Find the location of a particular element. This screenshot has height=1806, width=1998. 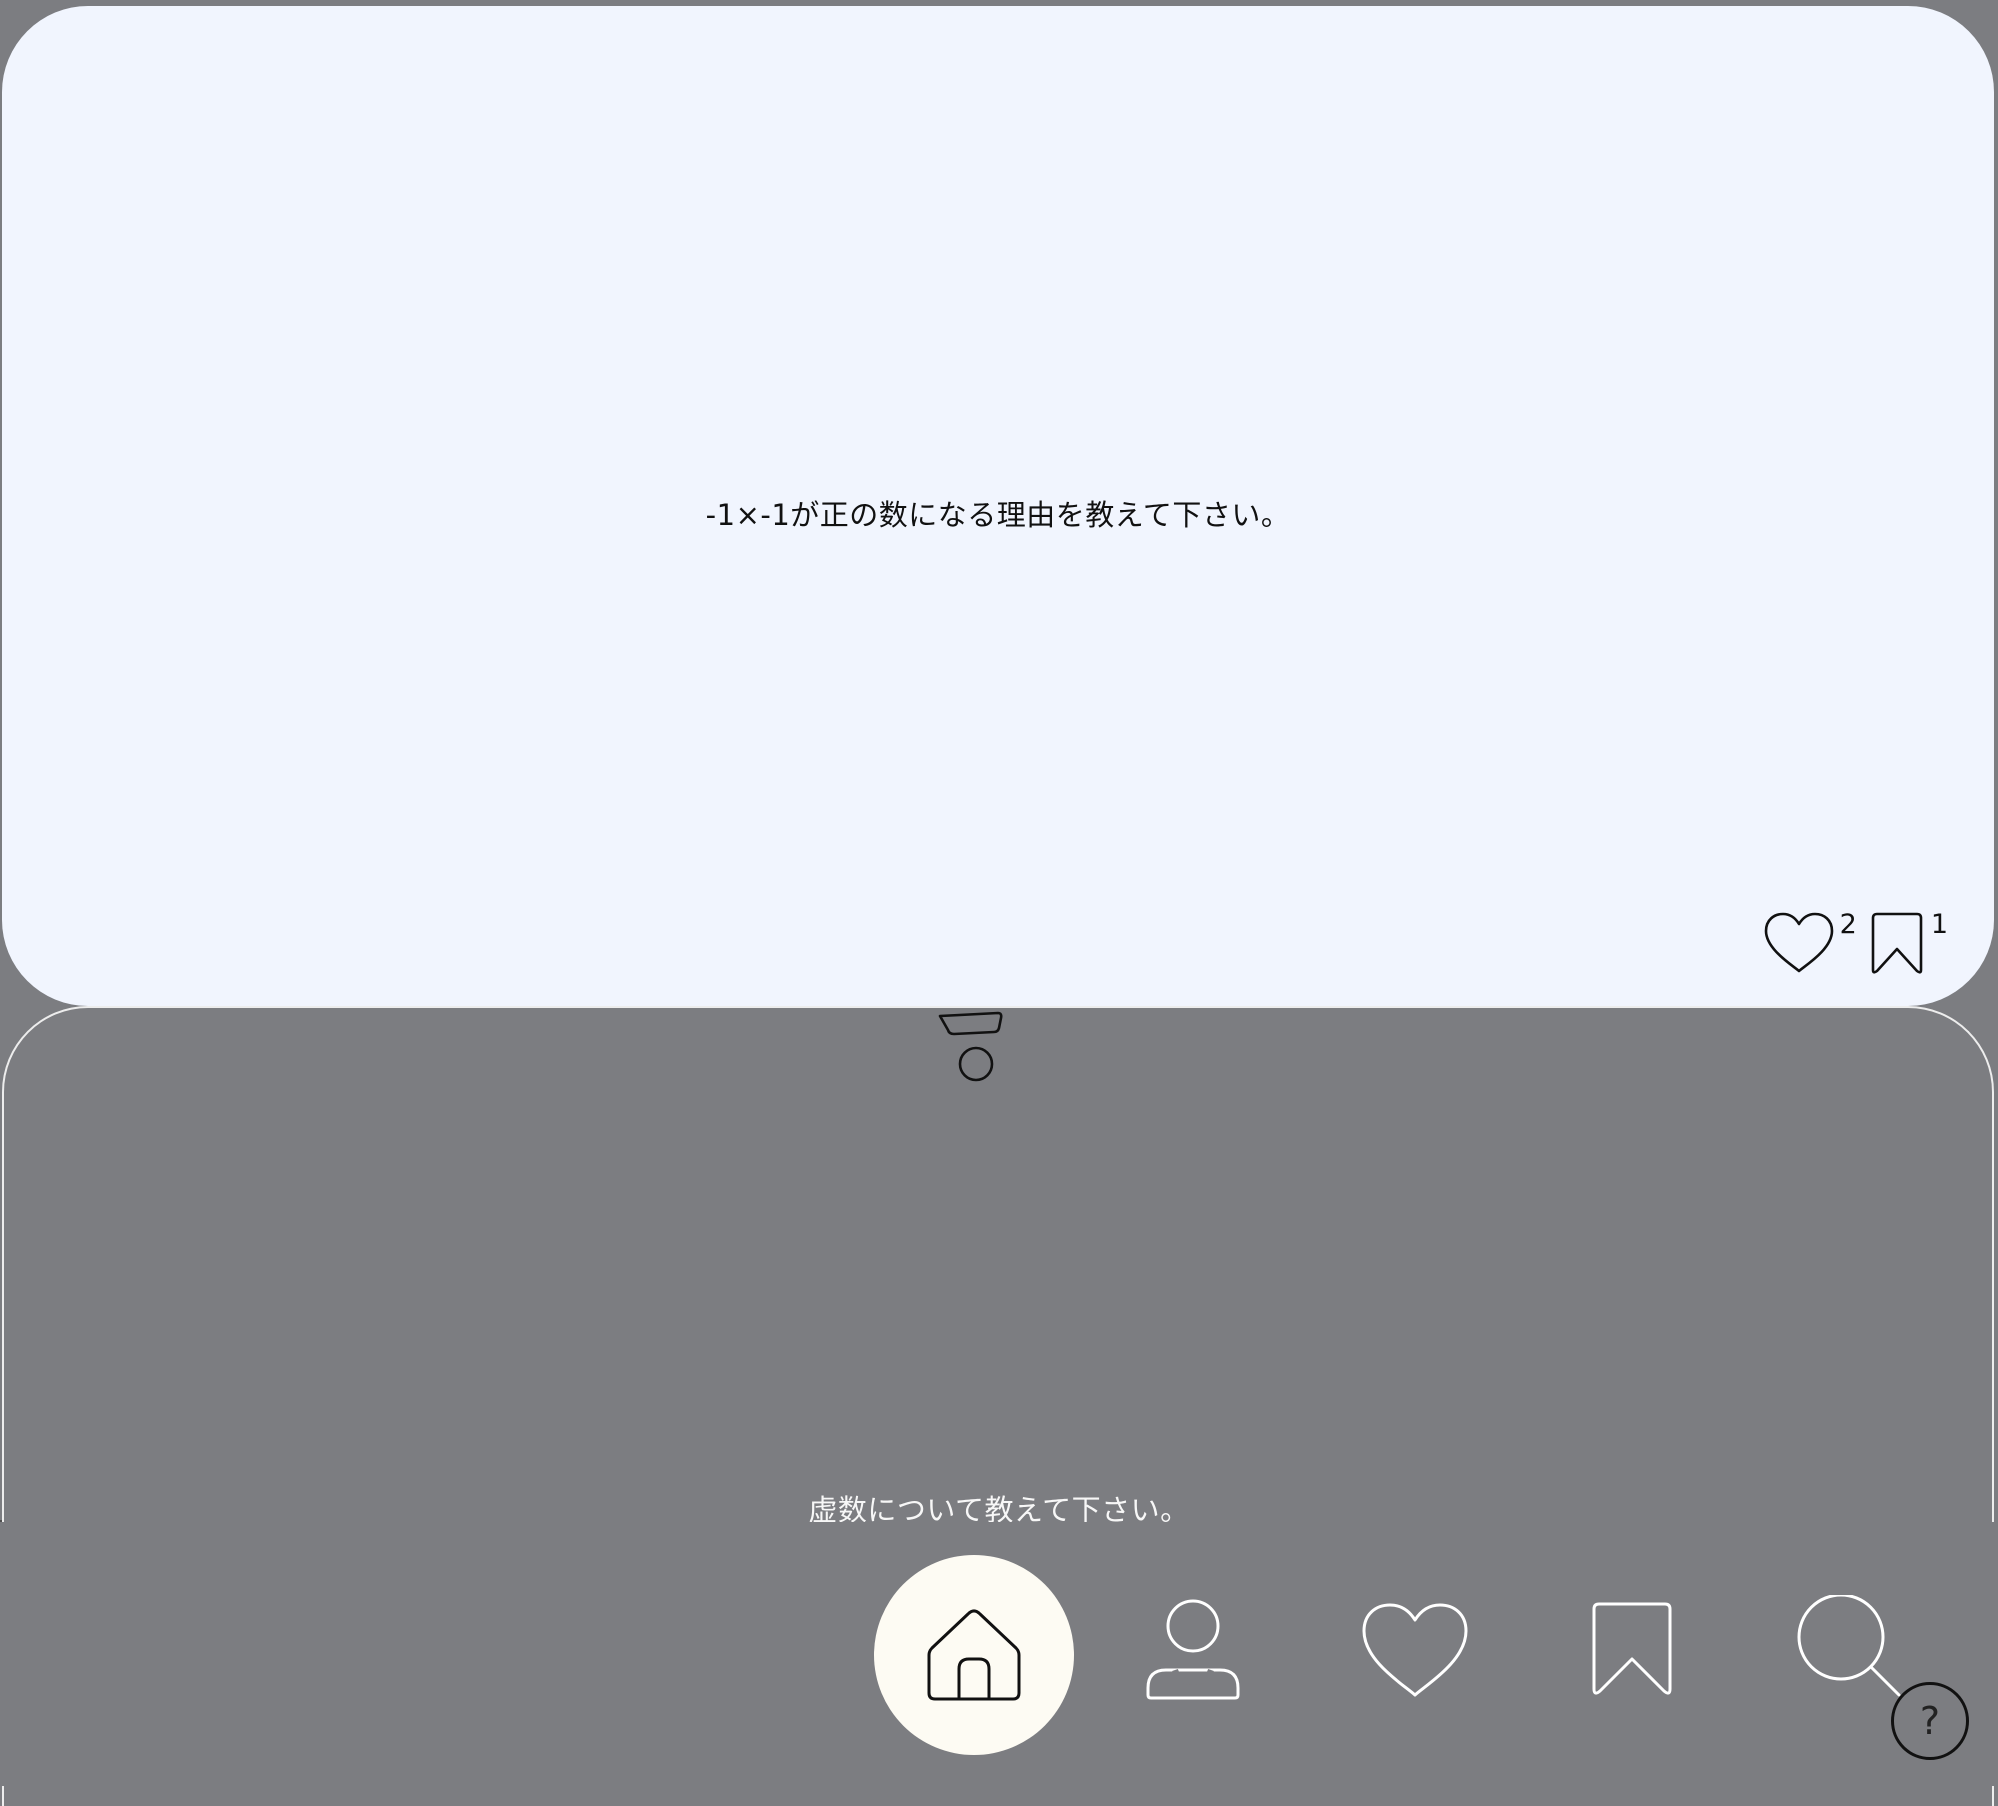

nav-profile-button is located at coordinates (1193, 1652).